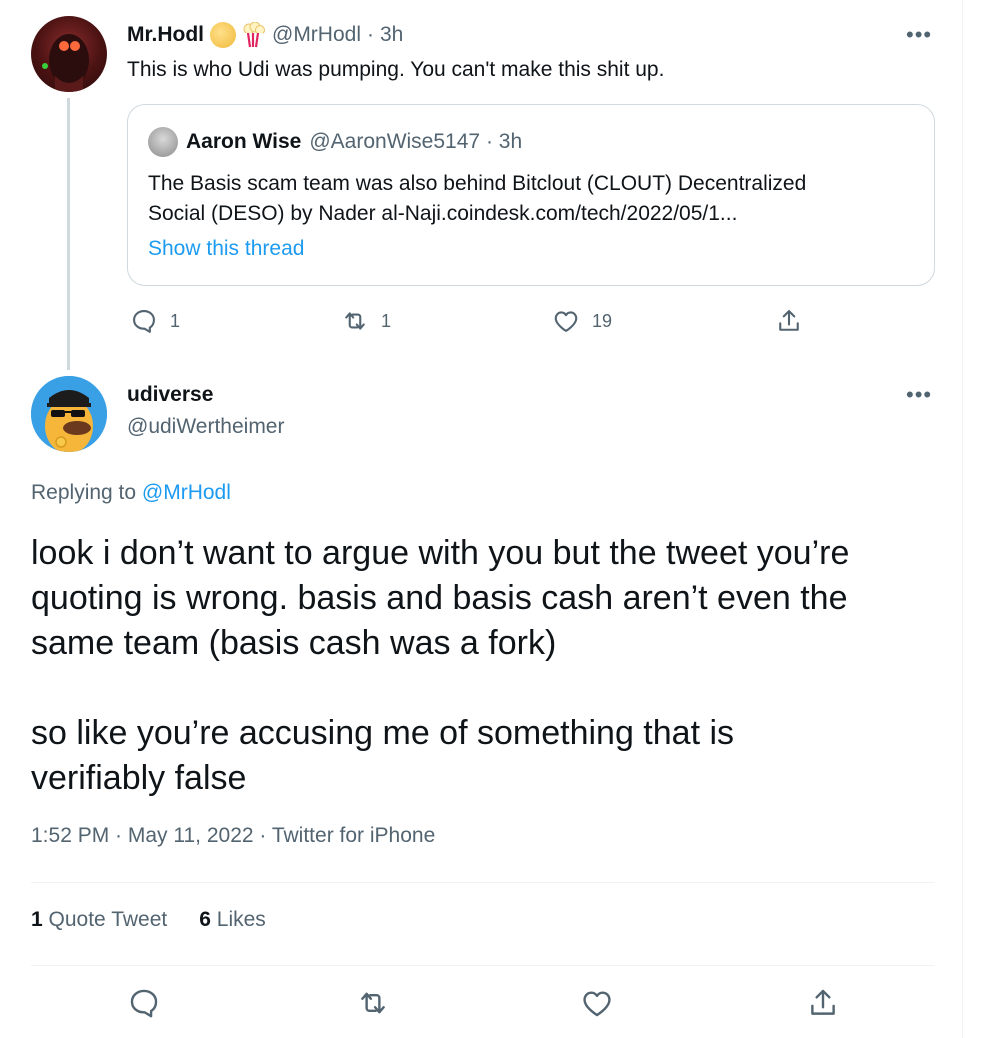 The height and width of the screenshot is (1038, 988). I want to click on parent-tweet-actions: 1 1 19, so click(477, 323).